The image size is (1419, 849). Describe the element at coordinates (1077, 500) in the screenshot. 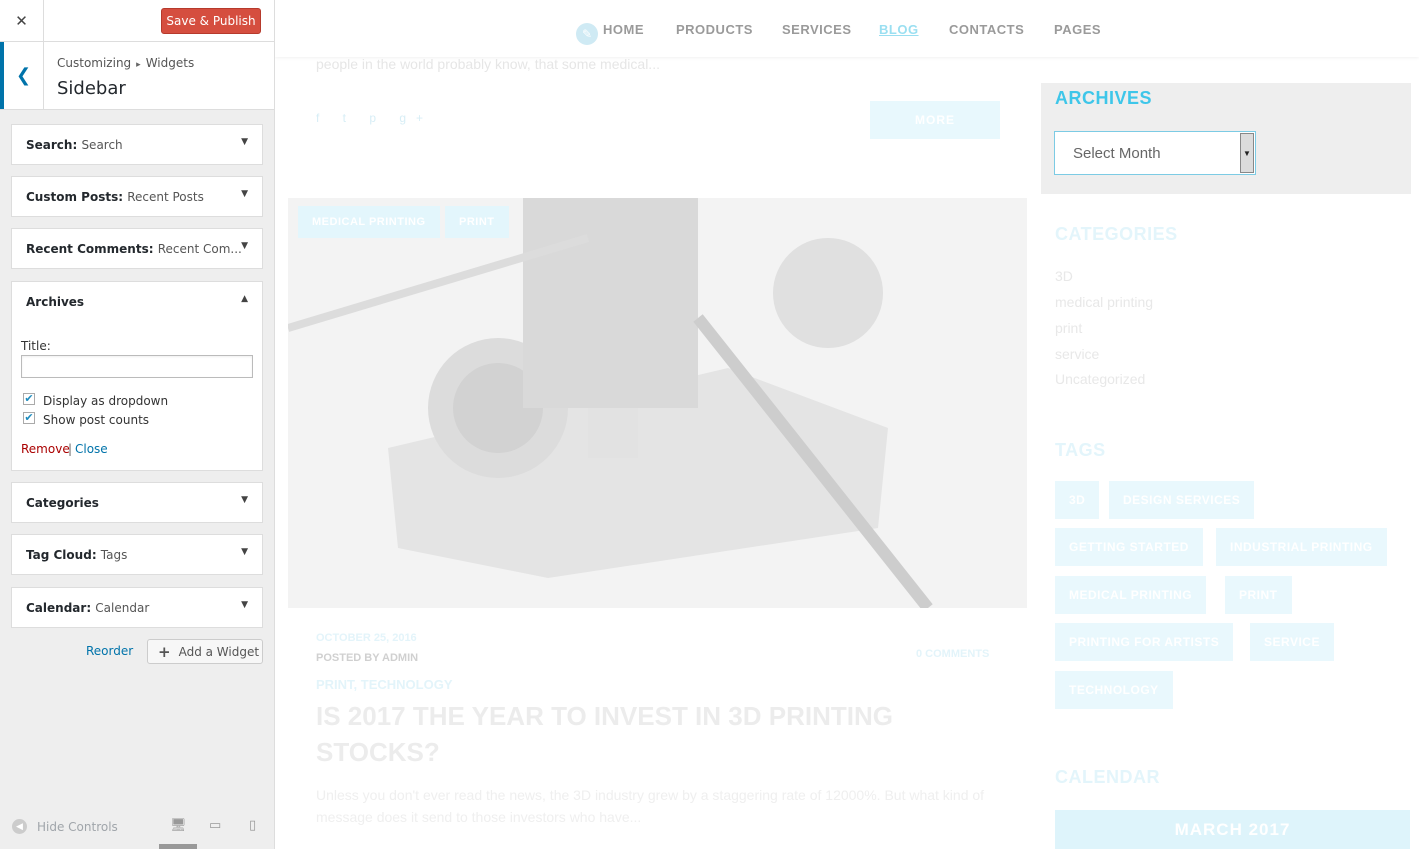

I see `tag-link: 3D` at that location.